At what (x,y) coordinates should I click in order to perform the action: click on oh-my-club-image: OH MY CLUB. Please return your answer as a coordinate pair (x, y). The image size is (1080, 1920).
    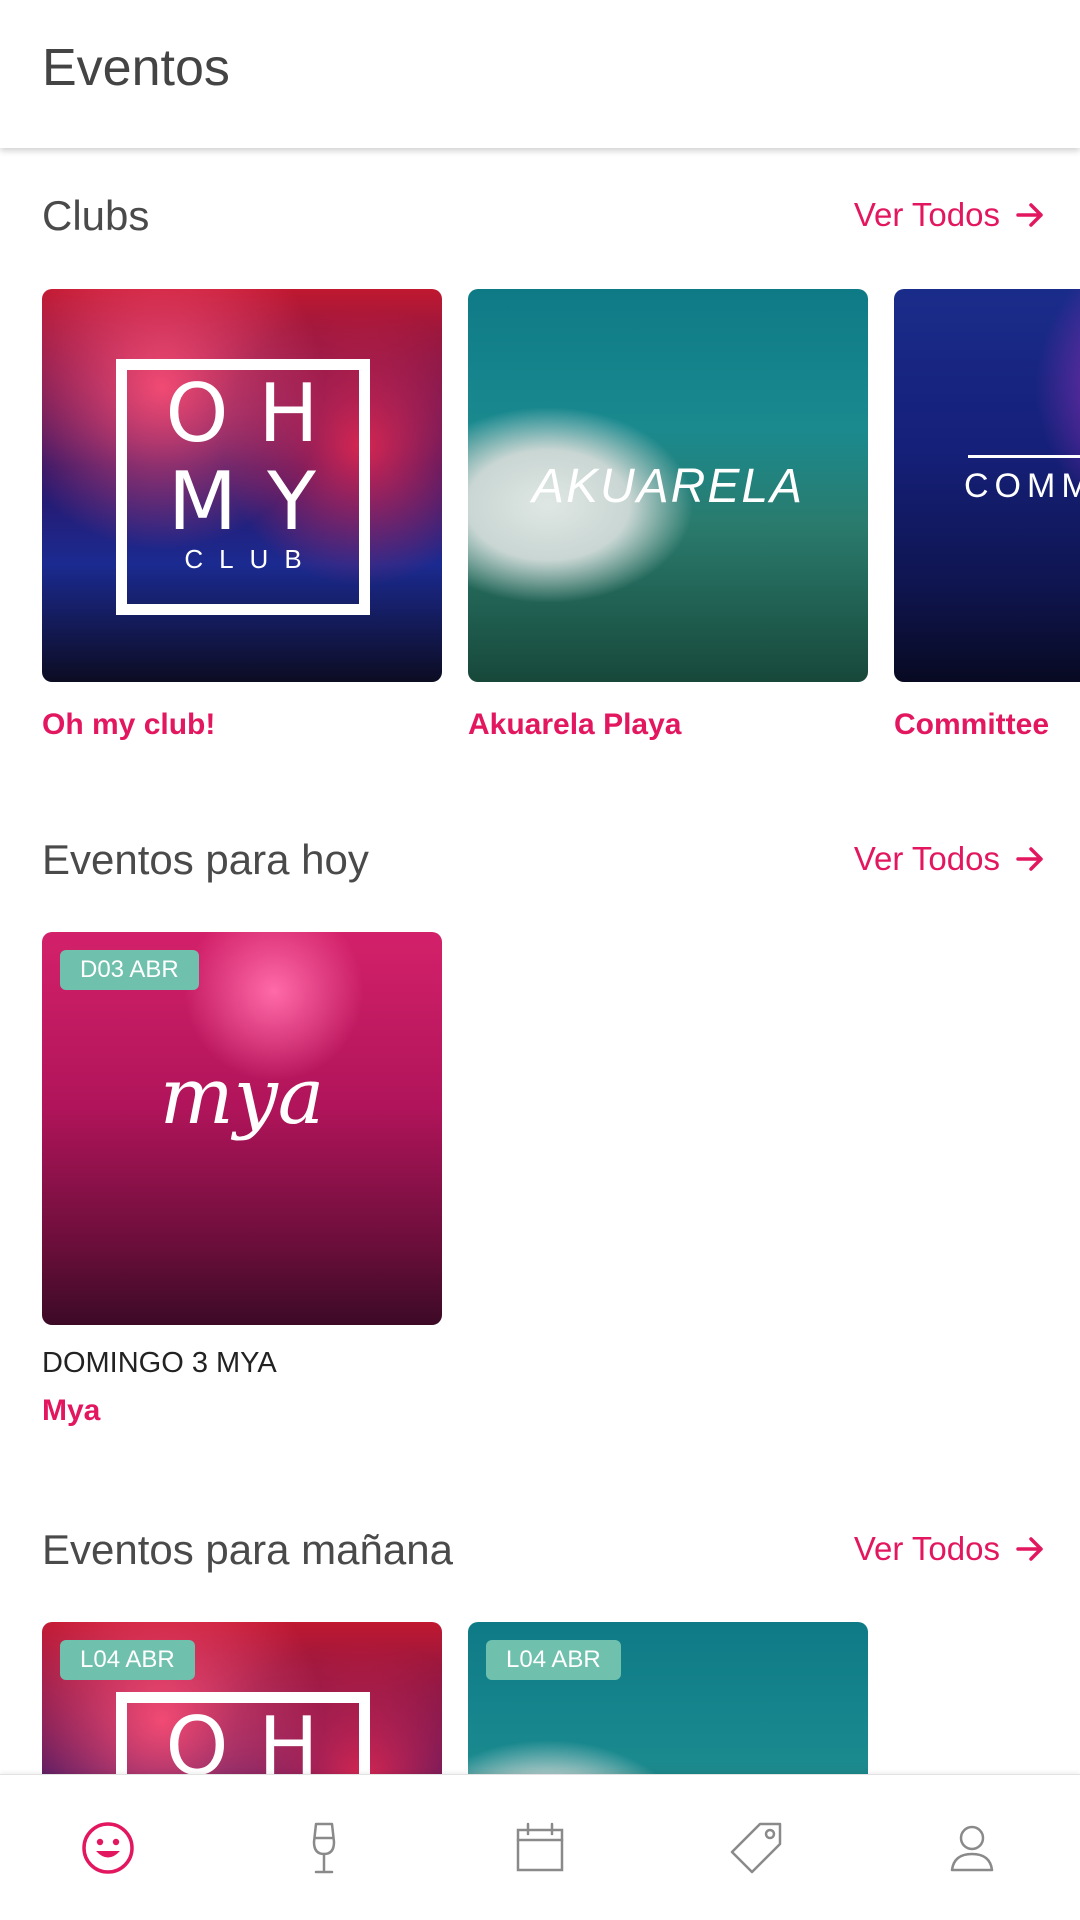
    Looking at the image, I should click on (242, 485).